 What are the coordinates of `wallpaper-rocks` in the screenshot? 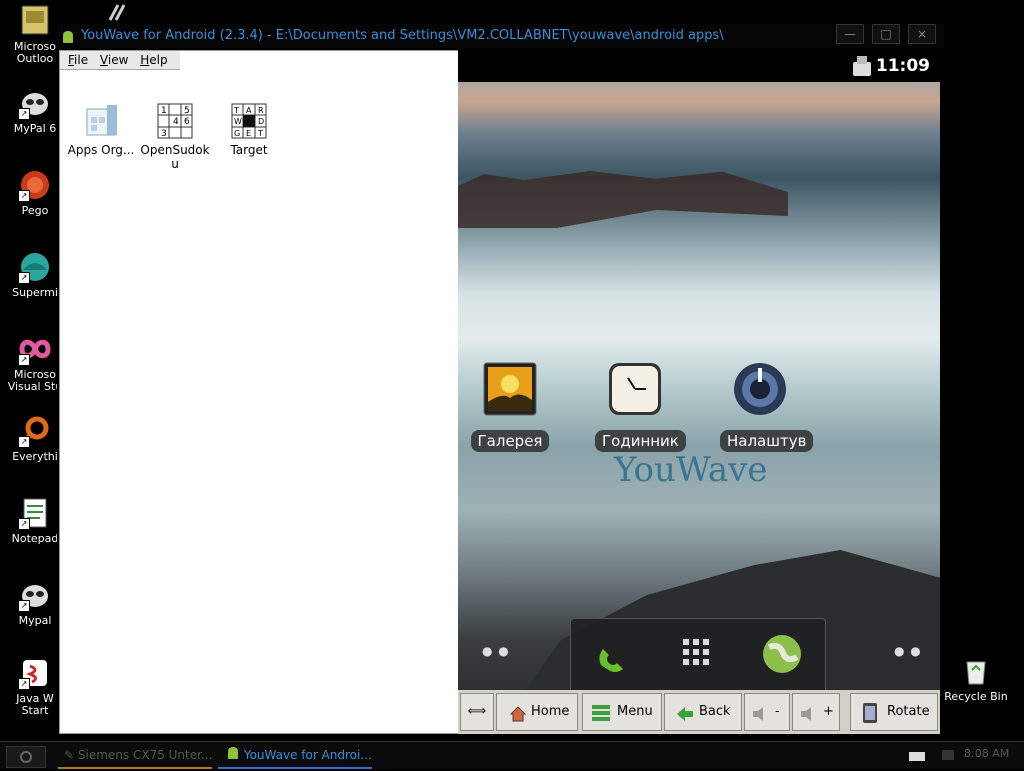 It's located at (623, 199).